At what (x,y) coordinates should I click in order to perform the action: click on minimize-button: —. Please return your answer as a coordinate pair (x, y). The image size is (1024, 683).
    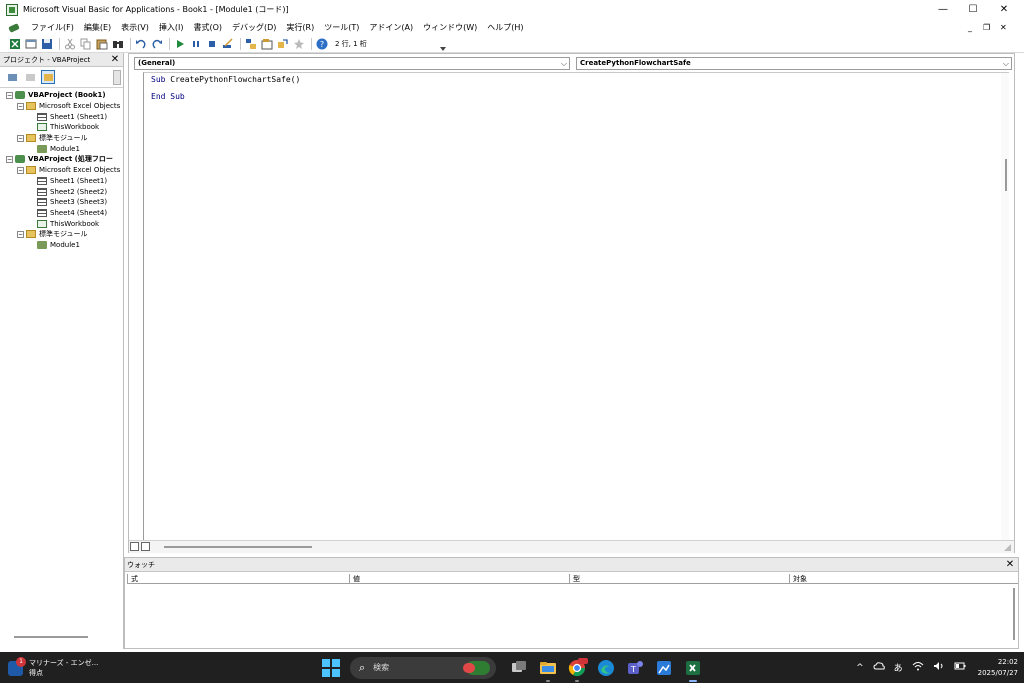
    Looking at the image, I should click on (943, 9).